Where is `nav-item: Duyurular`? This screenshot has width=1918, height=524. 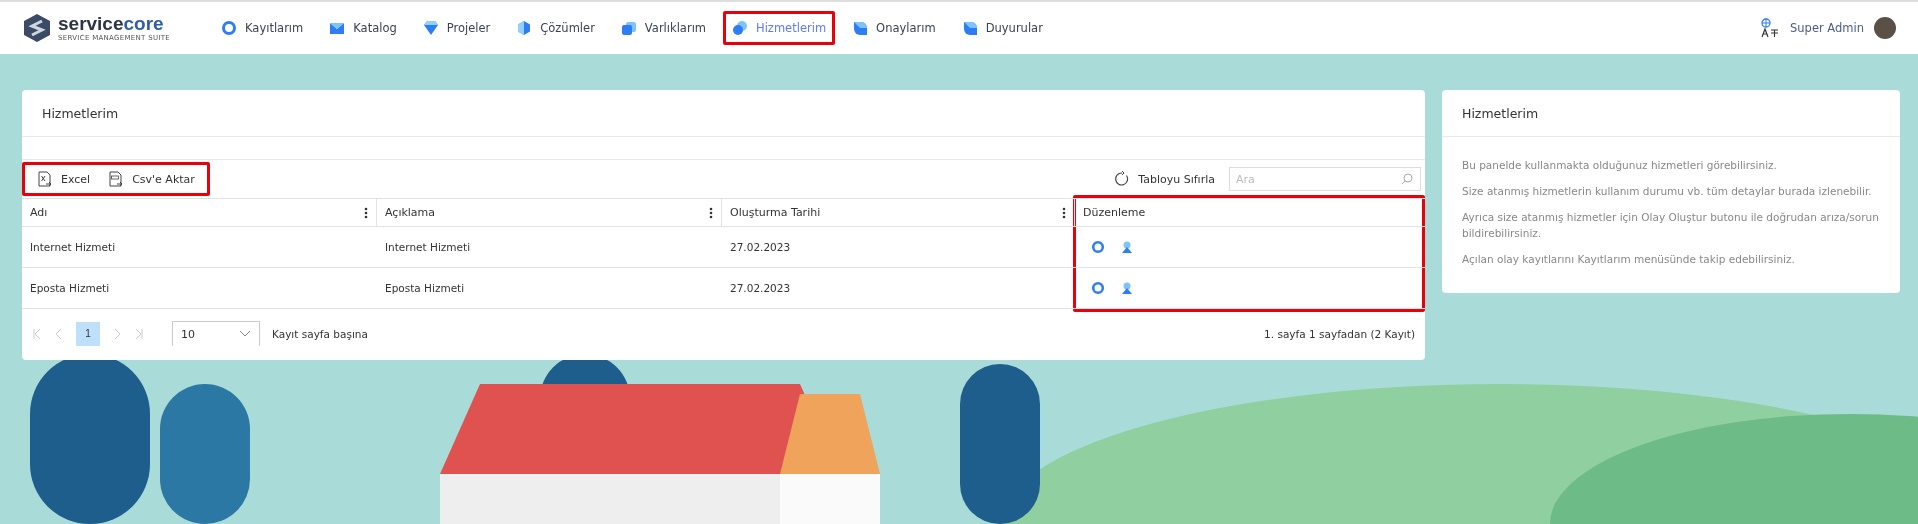 nav-item: Duyurular is located at coordinates (1002, 28).